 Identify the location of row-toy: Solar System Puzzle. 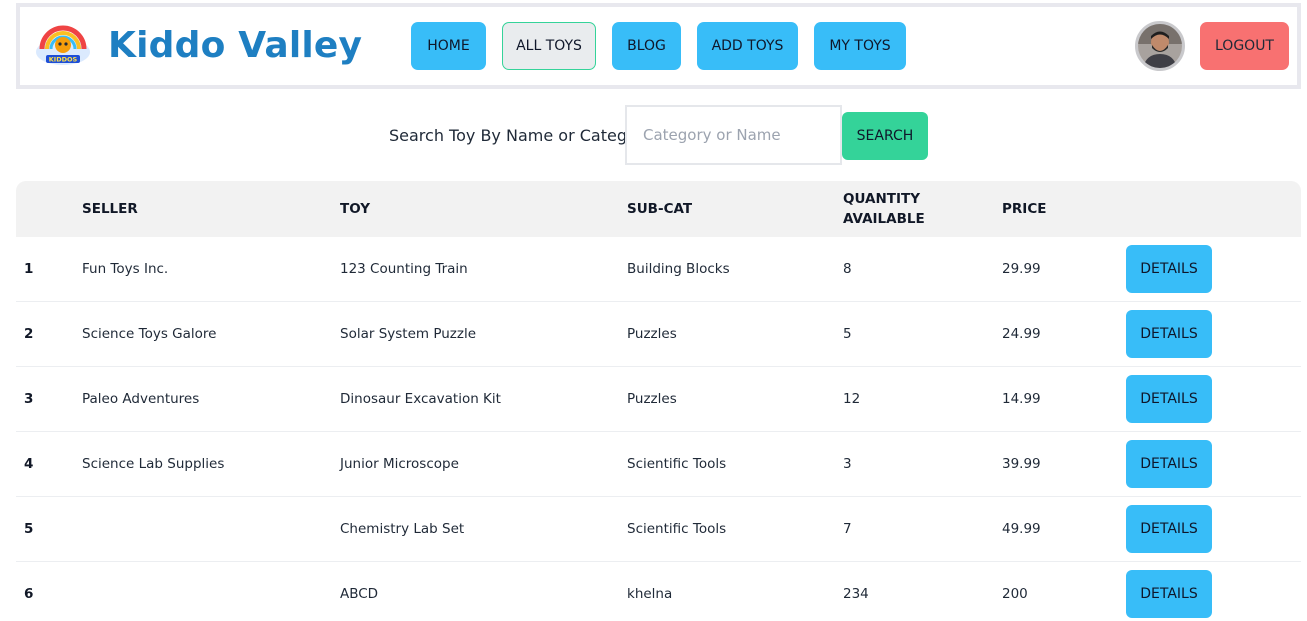
(408, 334).